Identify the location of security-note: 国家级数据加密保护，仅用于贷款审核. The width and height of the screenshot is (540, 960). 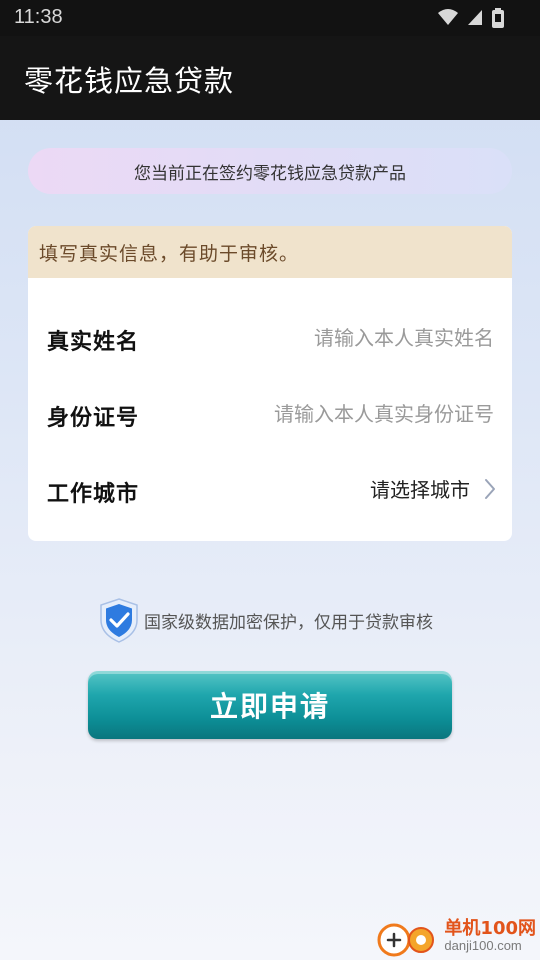
(264, 620).